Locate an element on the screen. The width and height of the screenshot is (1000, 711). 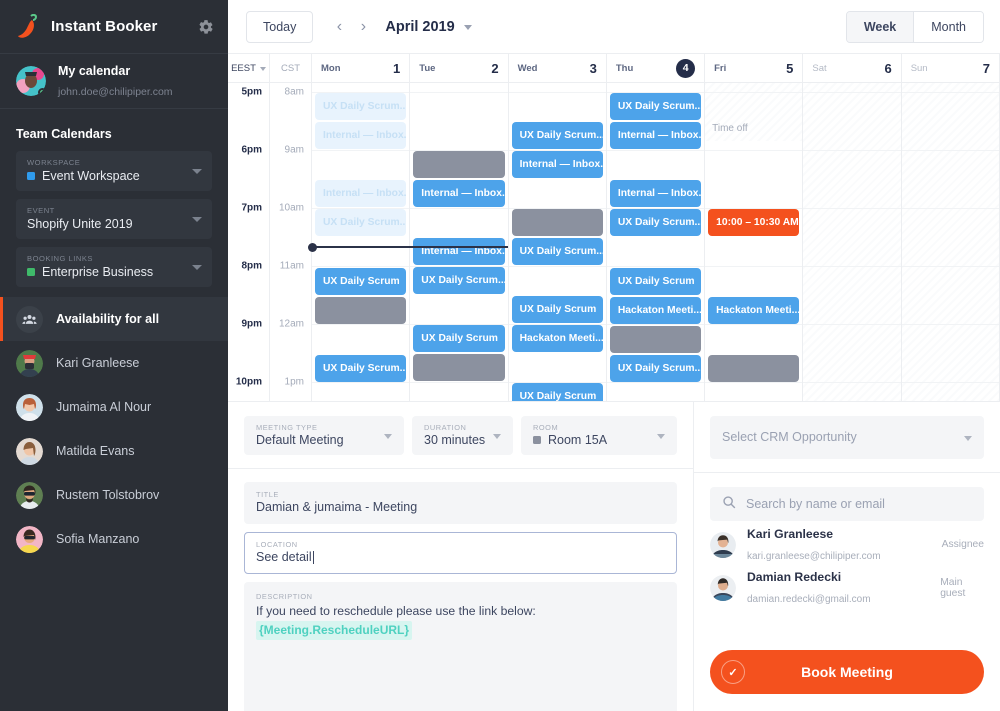
day-header-wed: Wed 3 is located at coordinates (558, 68).